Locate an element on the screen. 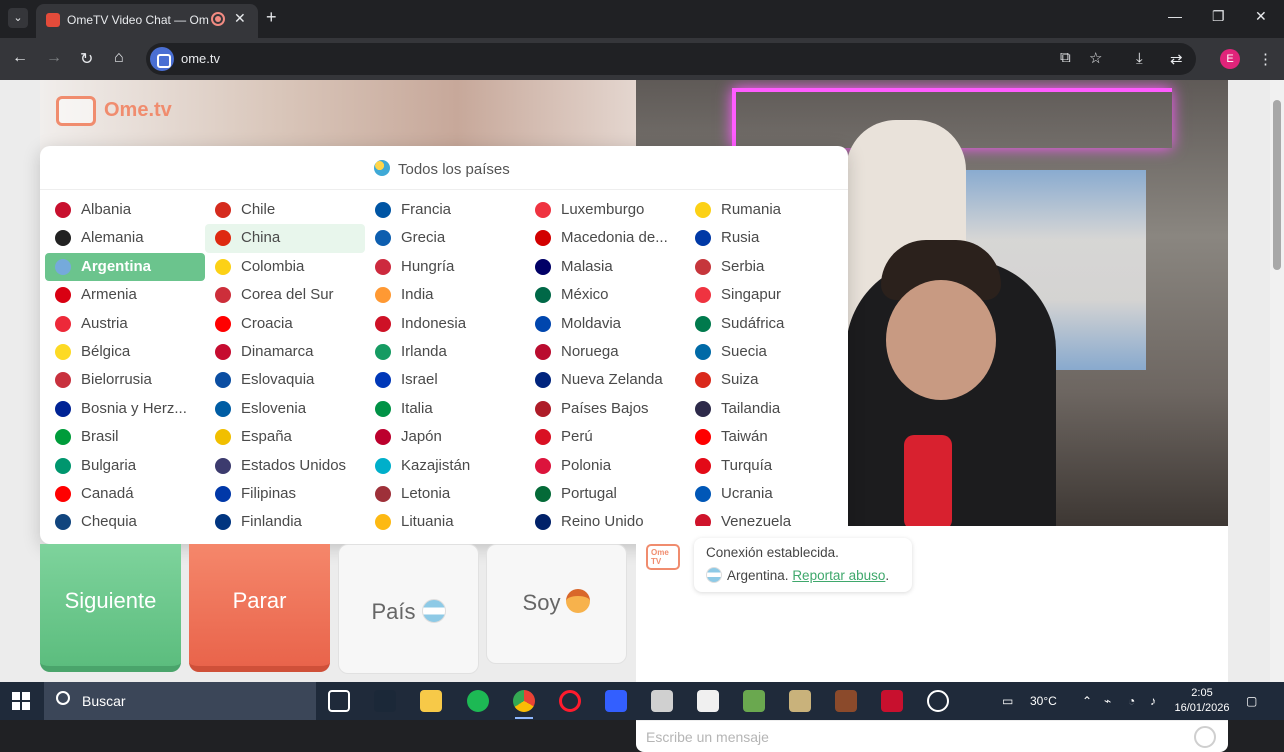  menu-icon: ⋮ is located at coordinates (1265, 59).